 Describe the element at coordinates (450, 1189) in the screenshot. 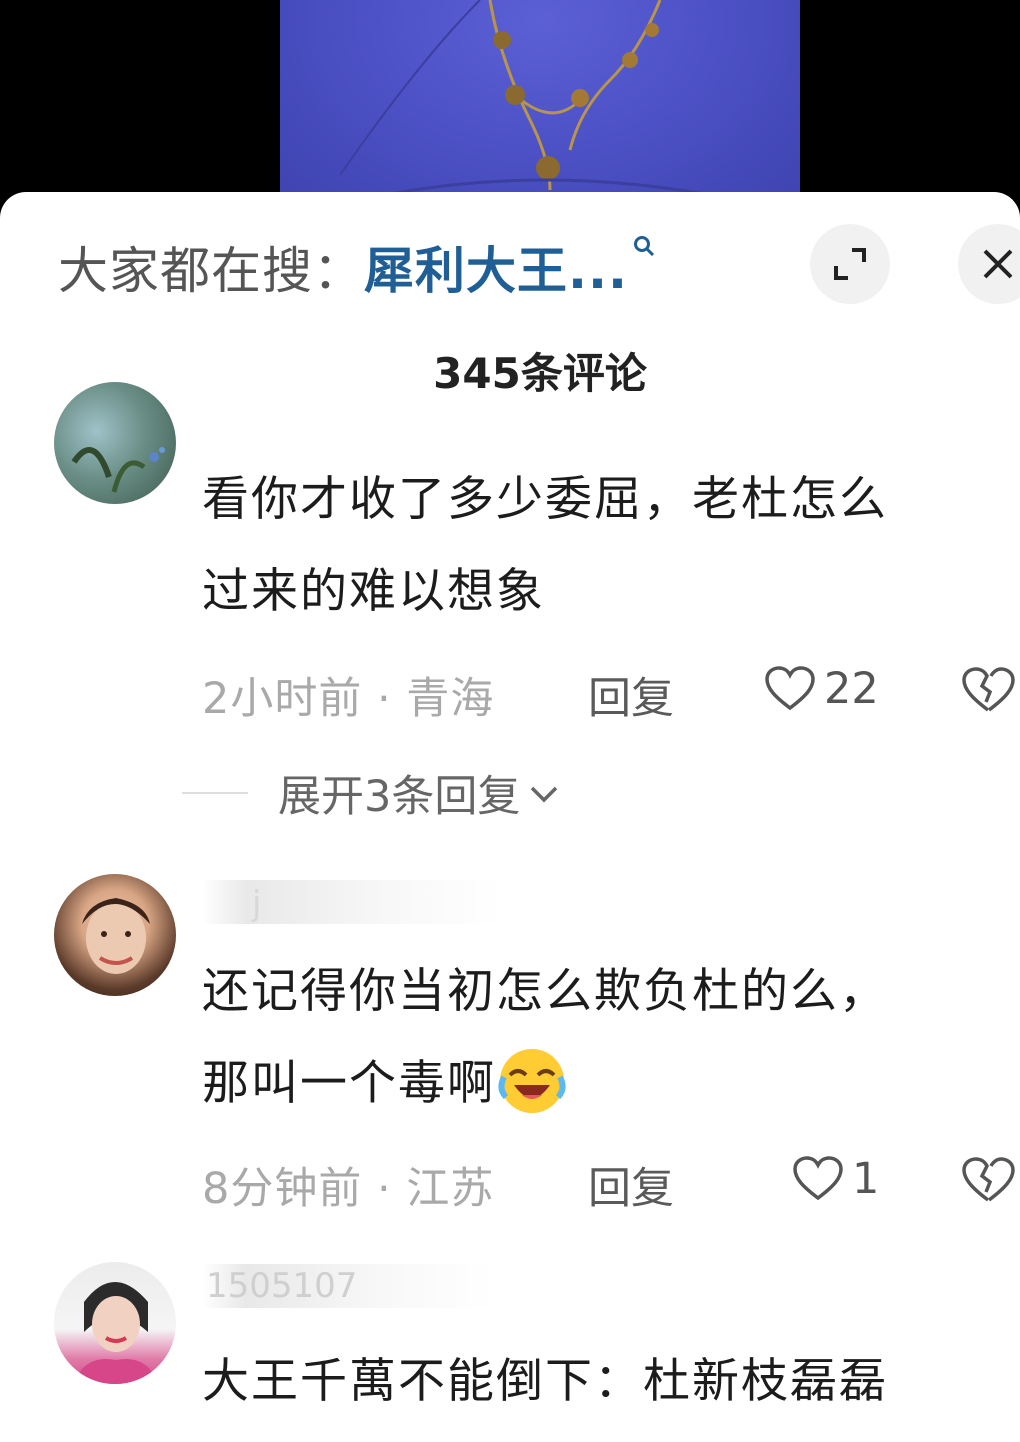

I see `comment-location: 江苏` at that location.